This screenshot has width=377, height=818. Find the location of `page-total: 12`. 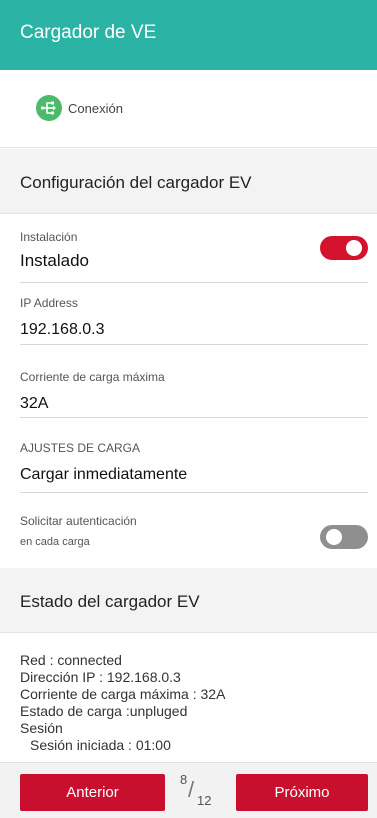

page-total: 12 is located at coordinates (204, 800).